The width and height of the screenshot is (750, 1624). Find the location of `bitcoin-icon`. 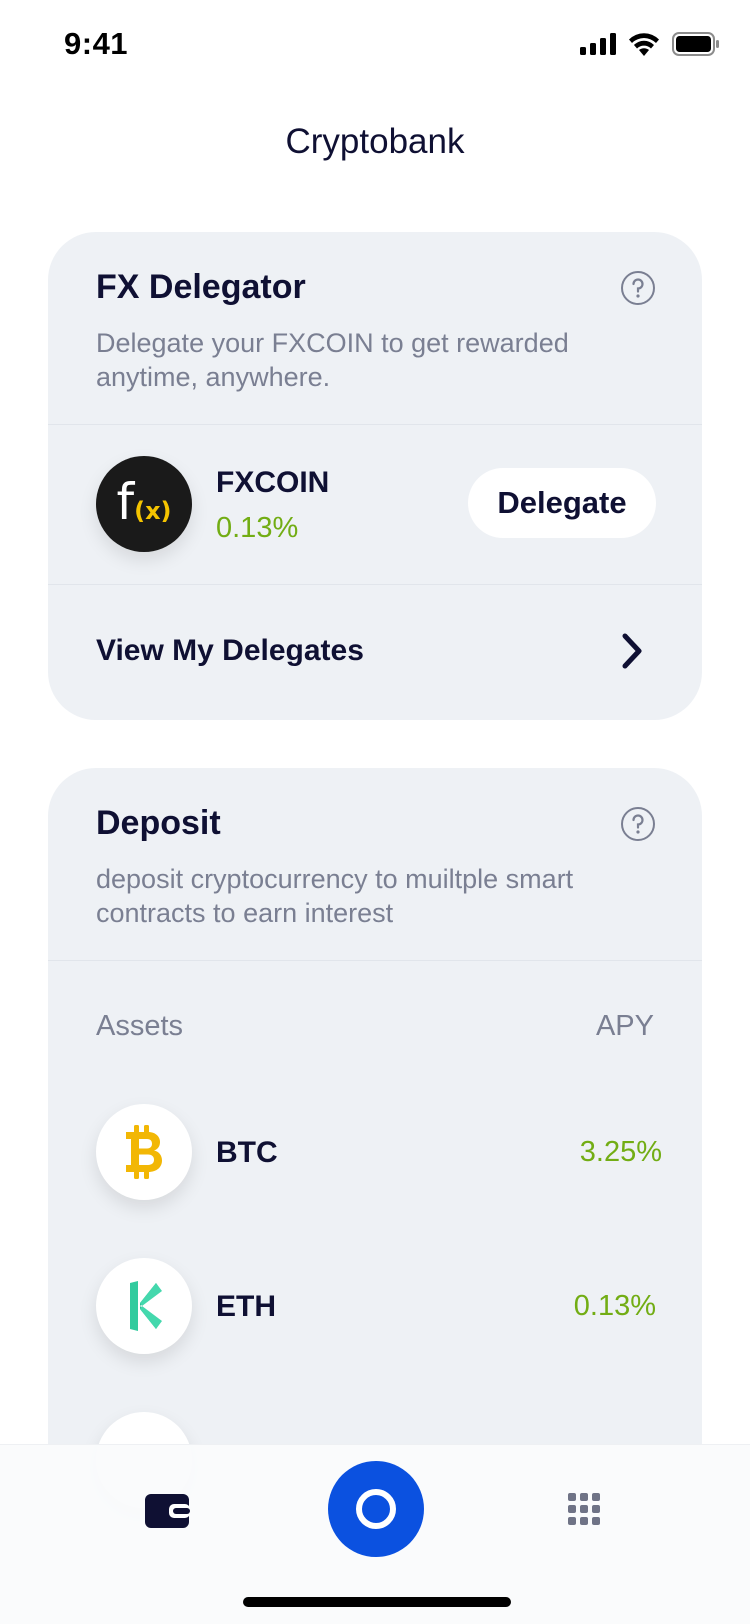

bitcoin-icon is located at coordinates (144, 1152).